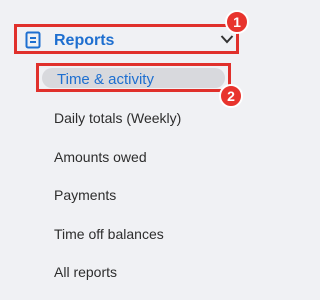 This screenshot has height=300, width=320. I want to click on reports-section-toggle: Reports, so click(126, 39).